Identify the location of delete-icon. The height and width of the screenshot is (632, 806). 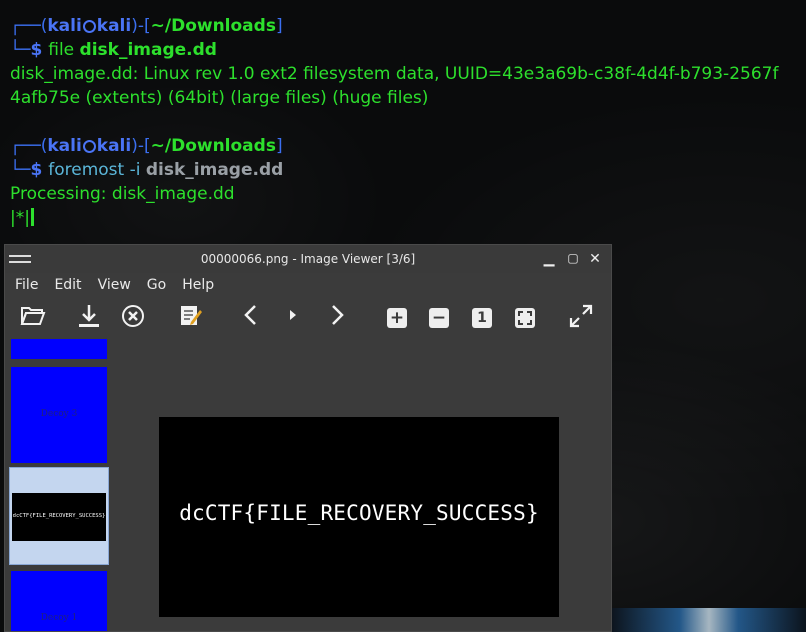
(133, 317).